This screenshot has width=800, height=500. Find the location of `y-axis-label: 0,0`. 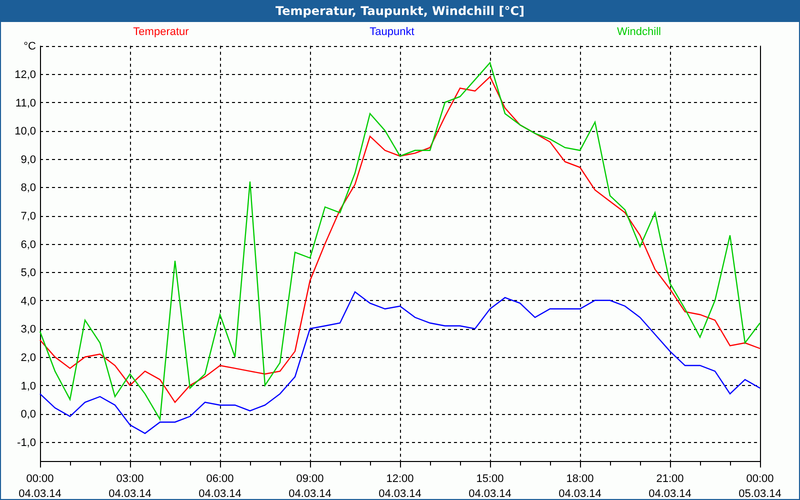

y-axis-label: 0,0 is located at coordinates (28, 414).